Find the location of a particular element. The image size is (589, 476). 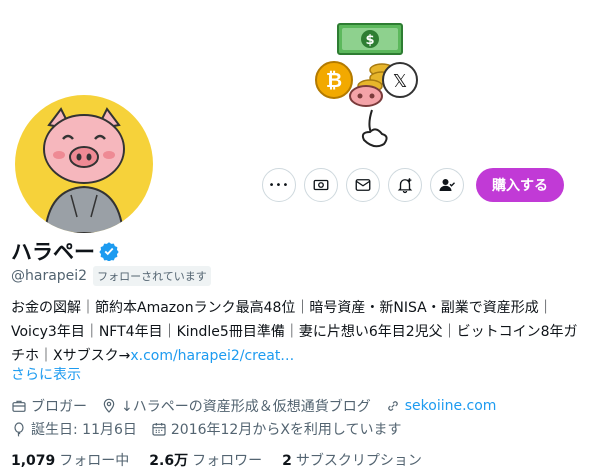

tip-button is located at coordinates (321, 185).